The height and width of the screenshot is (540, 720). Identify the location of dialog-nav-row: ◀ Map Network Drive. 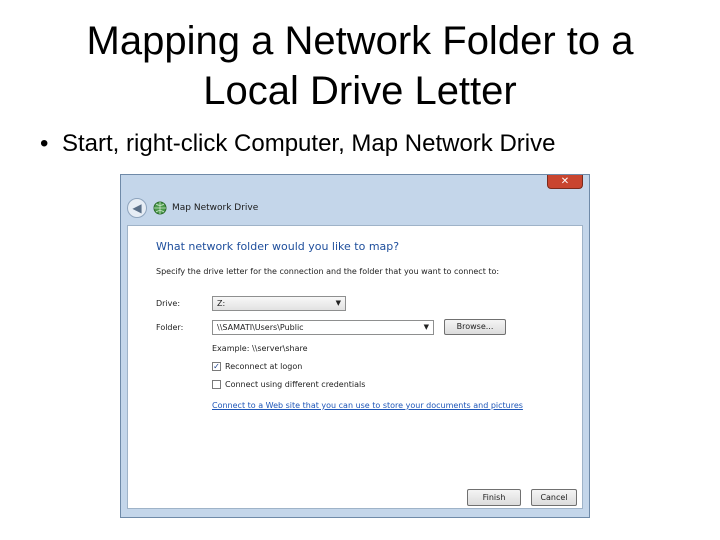
(192, 208).